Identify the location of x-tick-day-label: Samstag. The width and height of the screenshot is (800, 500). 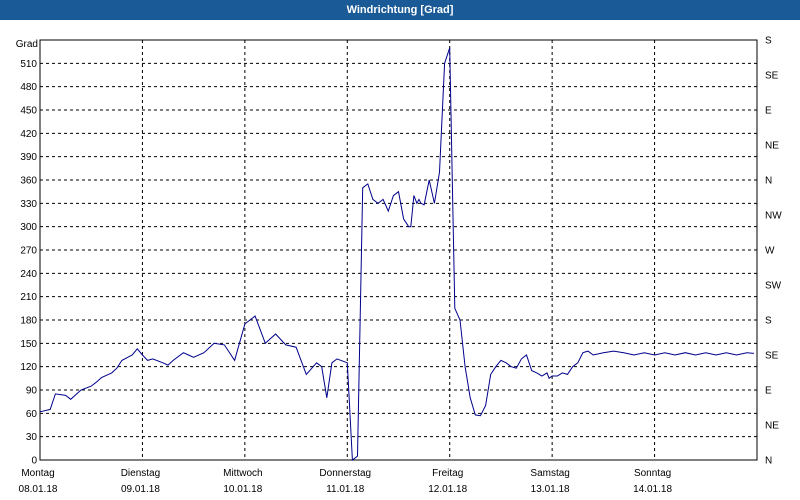
(549, 473).